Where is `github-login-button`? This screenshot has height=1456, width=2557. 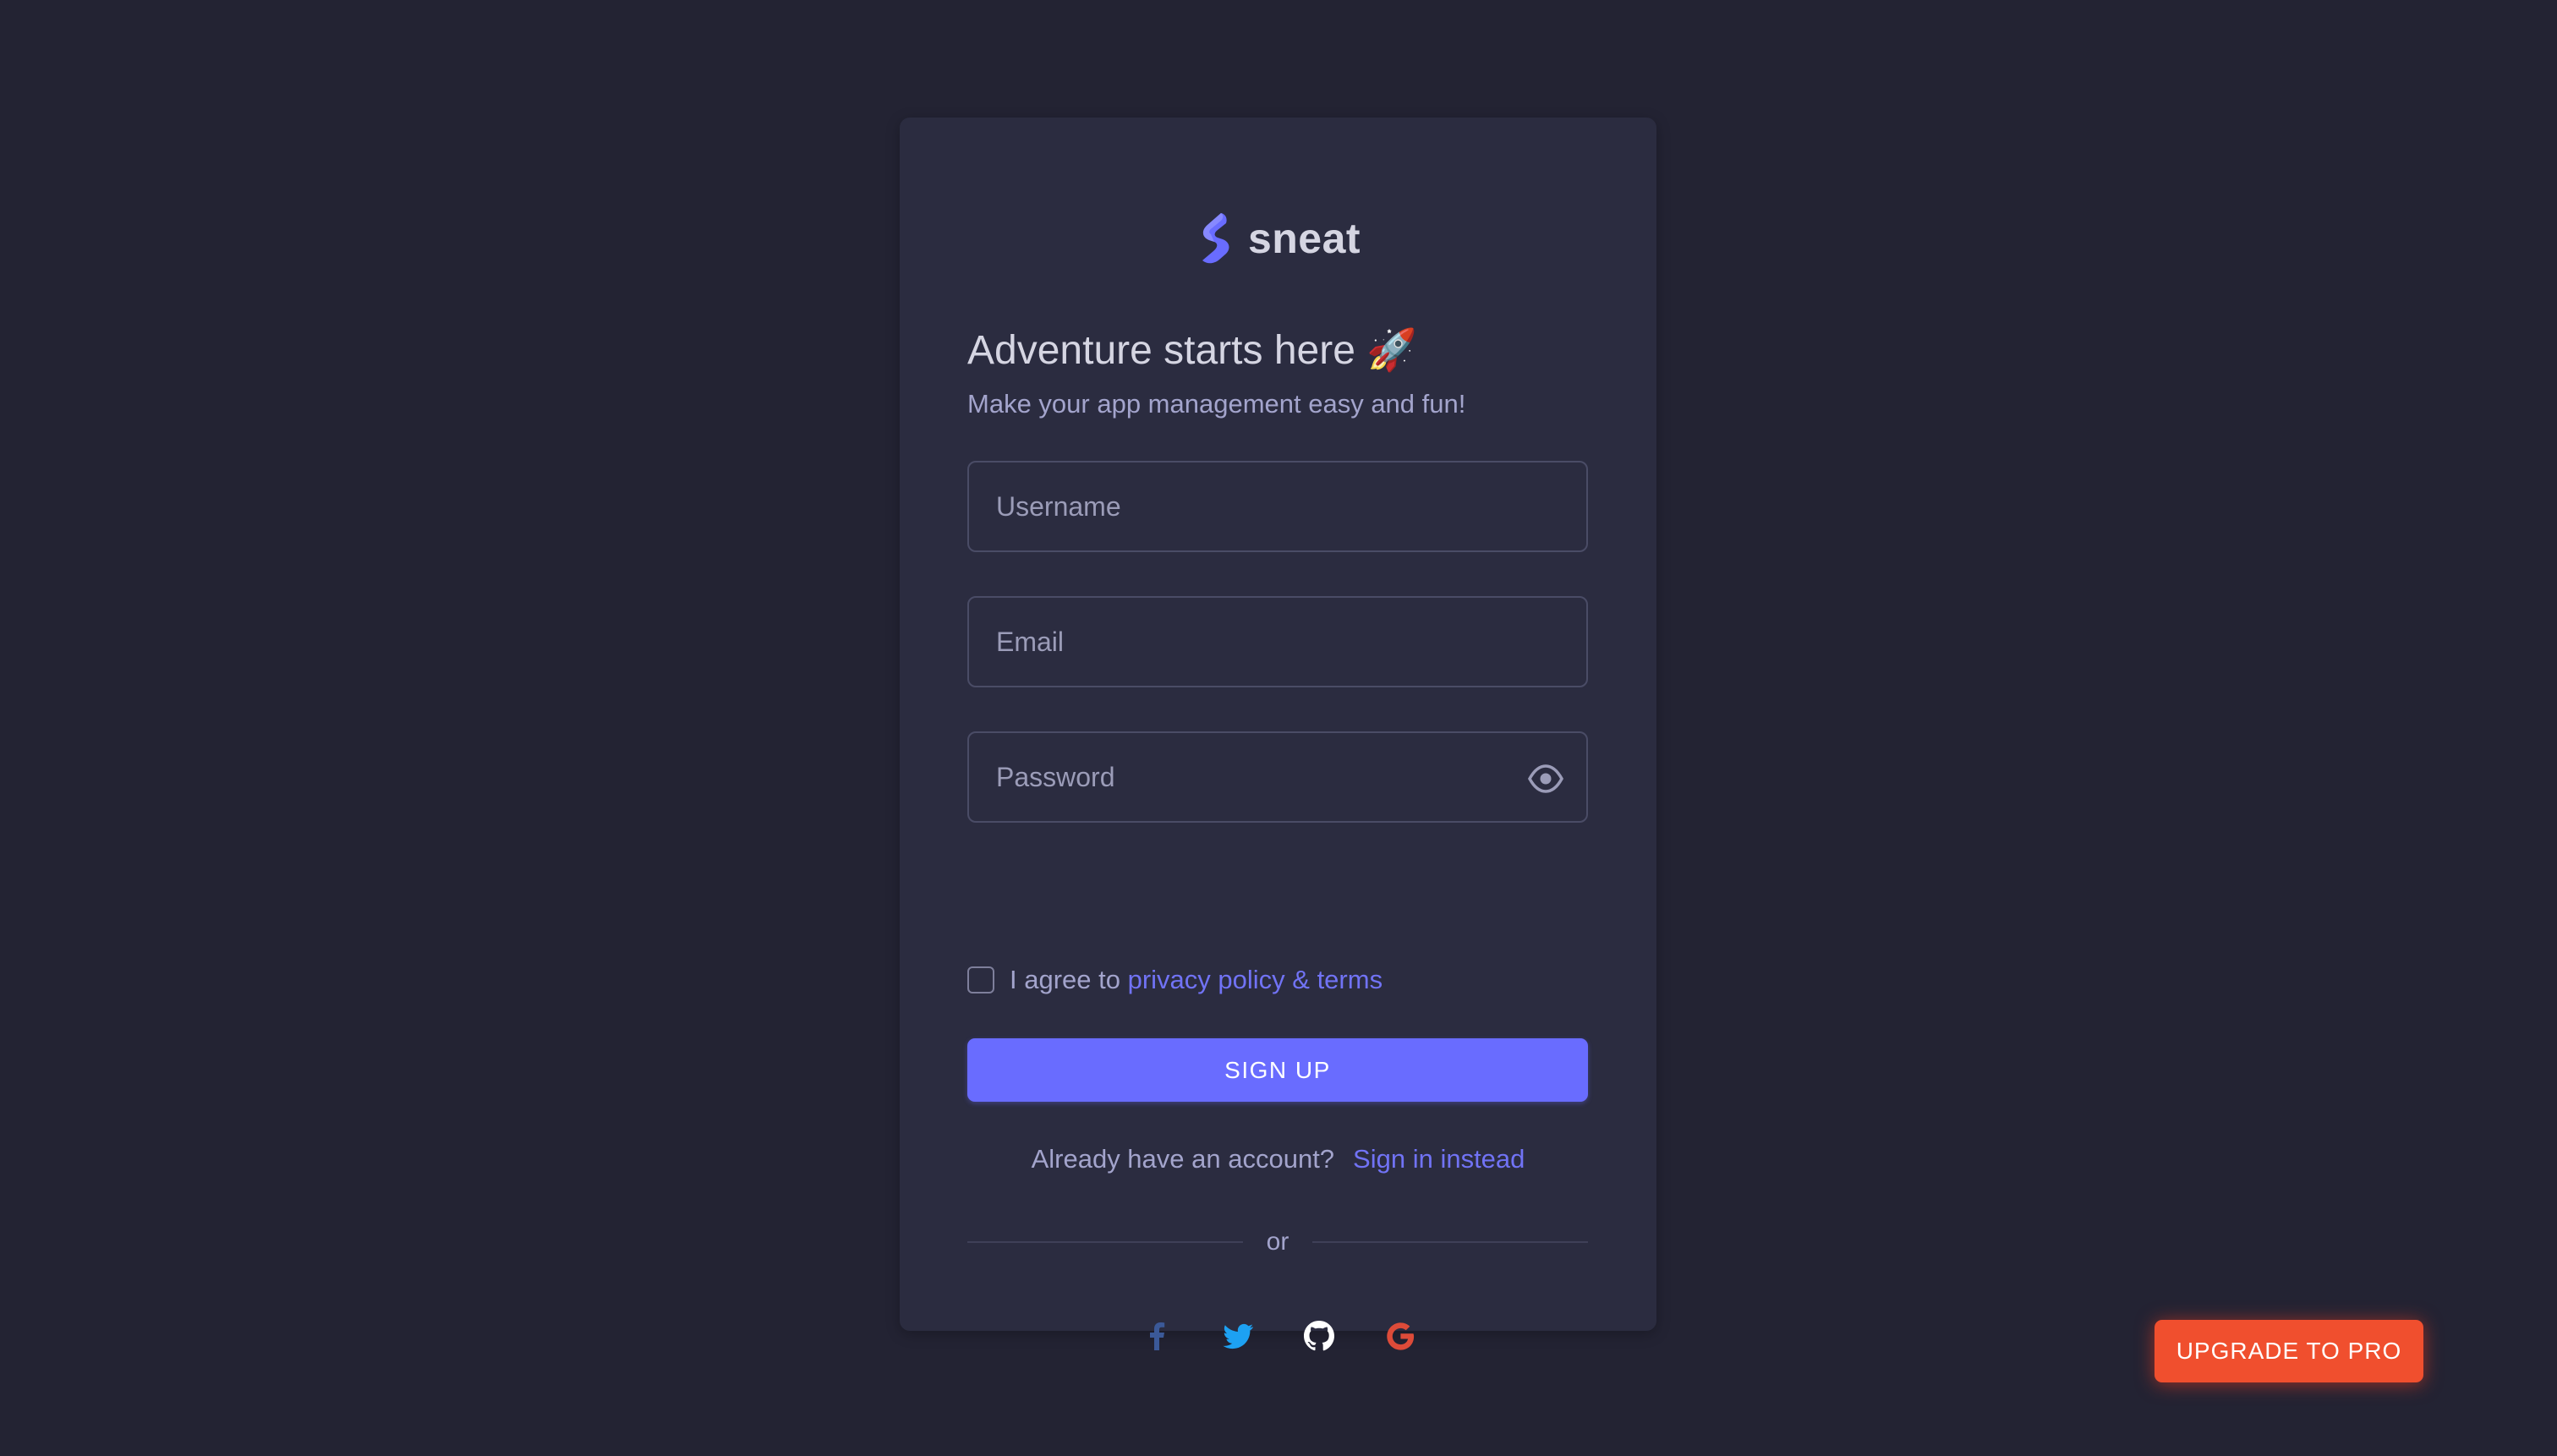 github-login-button is located at coordinates (1319, 1336).